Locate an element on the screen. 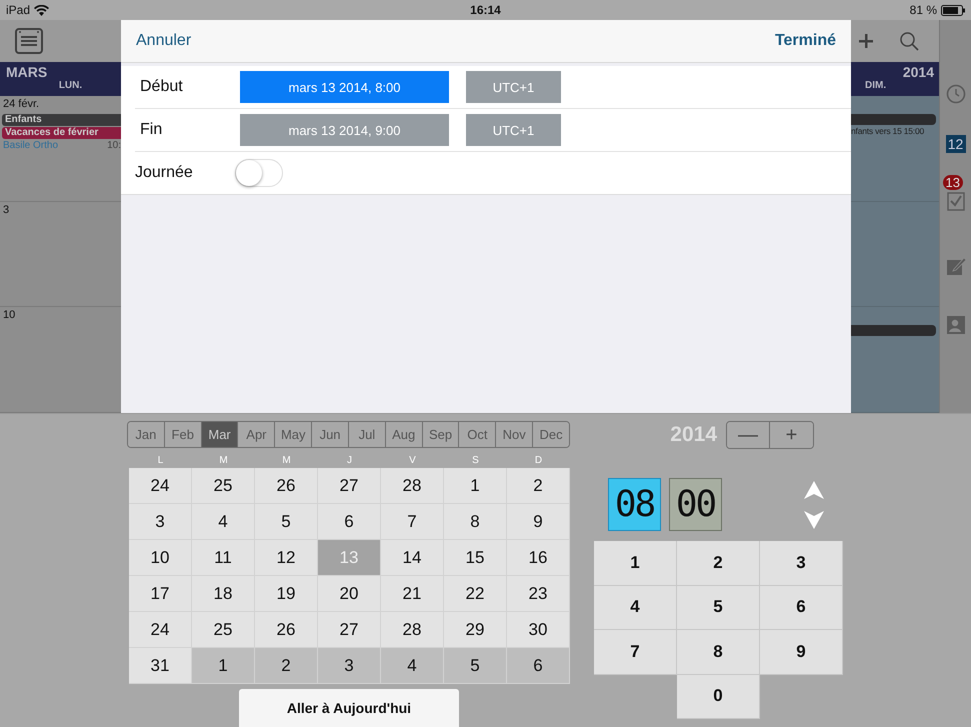  day-cell: 9 is located at coordinates (538, 522).